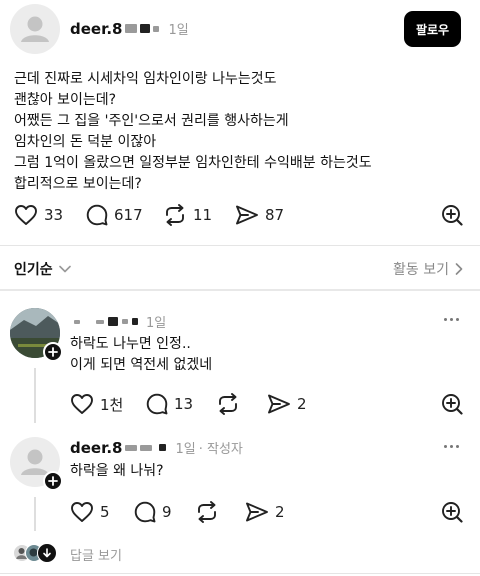 The image size is (480, 576). Describe the element at coordinates (112, 404) in the screenshot. I see `like-count: 1천` at that location.